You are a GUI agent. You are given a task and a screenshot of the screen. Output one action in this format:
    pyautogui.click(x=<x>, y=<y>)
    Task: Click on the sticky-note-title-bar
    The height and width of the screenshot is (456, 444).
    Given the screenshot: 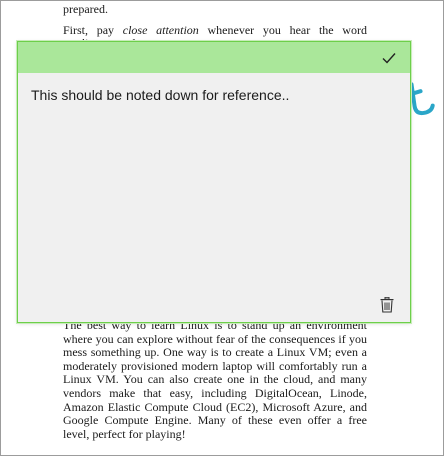 What is the action you would take?
    pyautogui.click(x=214, y=57)
    